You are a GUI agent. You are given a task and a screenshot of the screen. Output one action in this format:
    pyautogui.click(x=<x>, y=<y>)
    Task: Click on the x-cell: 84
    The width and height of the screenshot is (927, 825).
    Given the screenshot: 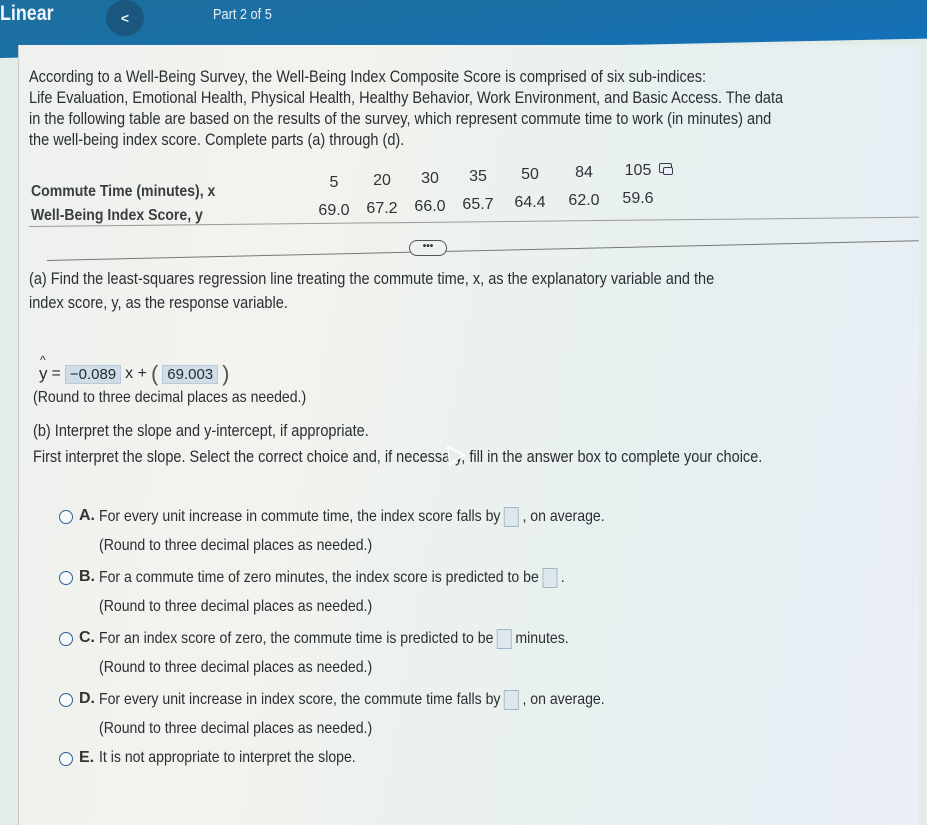 What is the action you would take?
    pyautogui.click(x=584, y=172)
    